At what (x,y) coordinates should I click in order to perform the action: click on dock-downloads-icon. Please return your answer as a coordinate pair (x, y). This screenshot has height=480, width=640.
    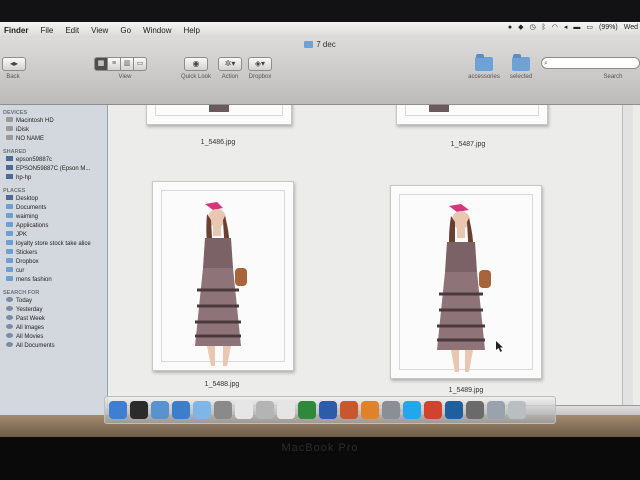
    Looking at the image, I should click on (496, 410).